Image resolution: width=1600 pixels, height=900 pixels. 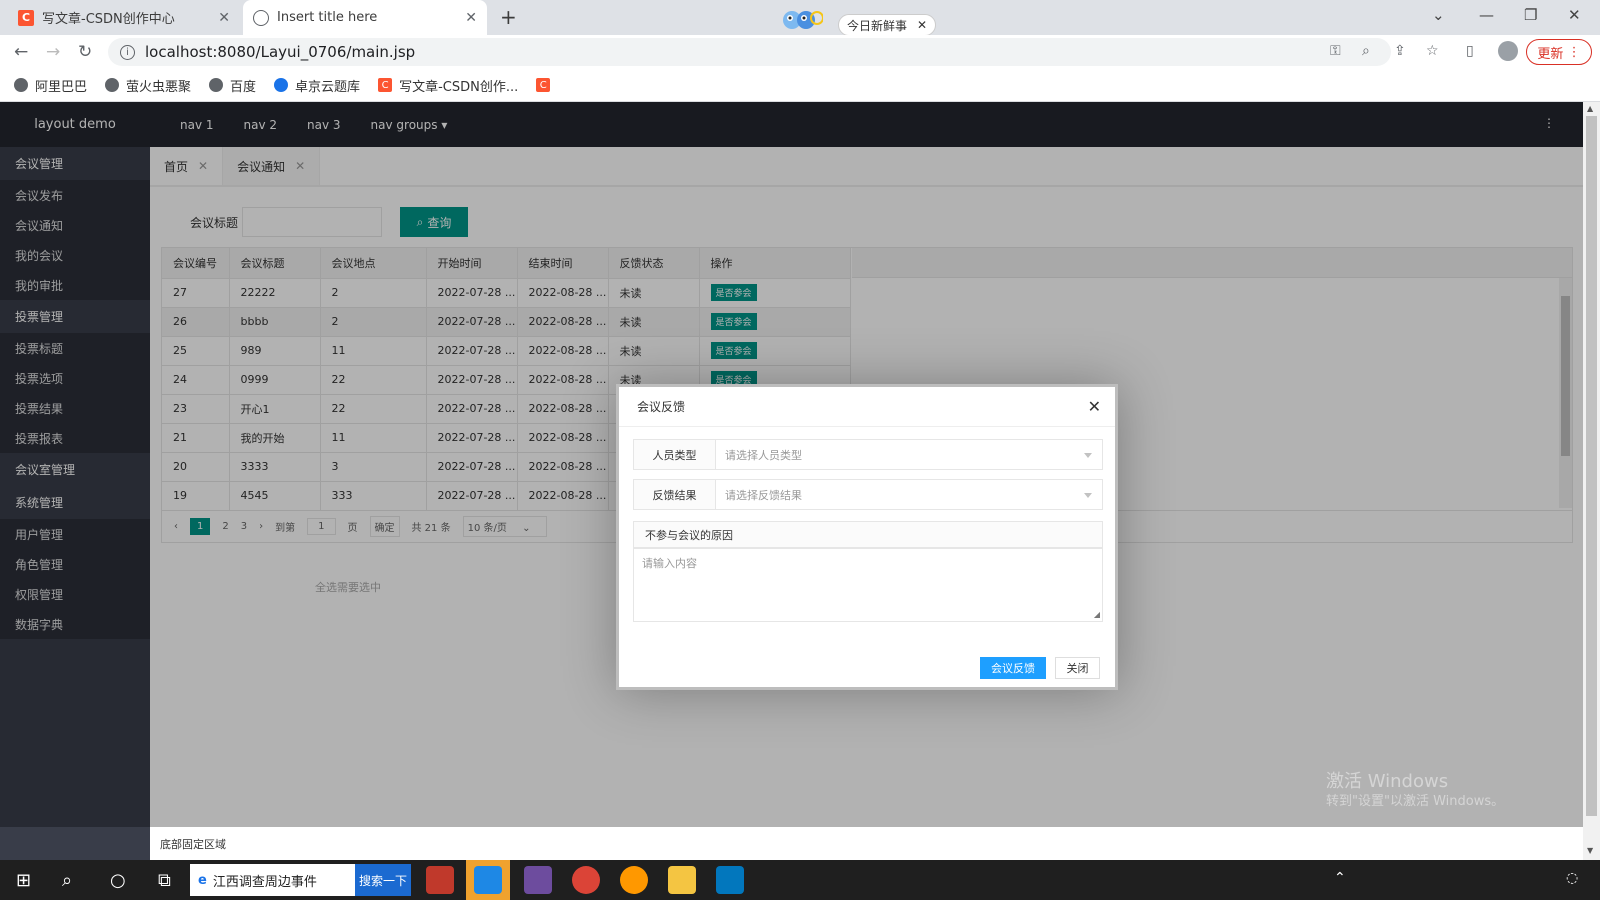 What do you see at coordinates (1591, 466) in the screenshot?
I see `scrollbar-thumb` at bounding box center [1591, 466].